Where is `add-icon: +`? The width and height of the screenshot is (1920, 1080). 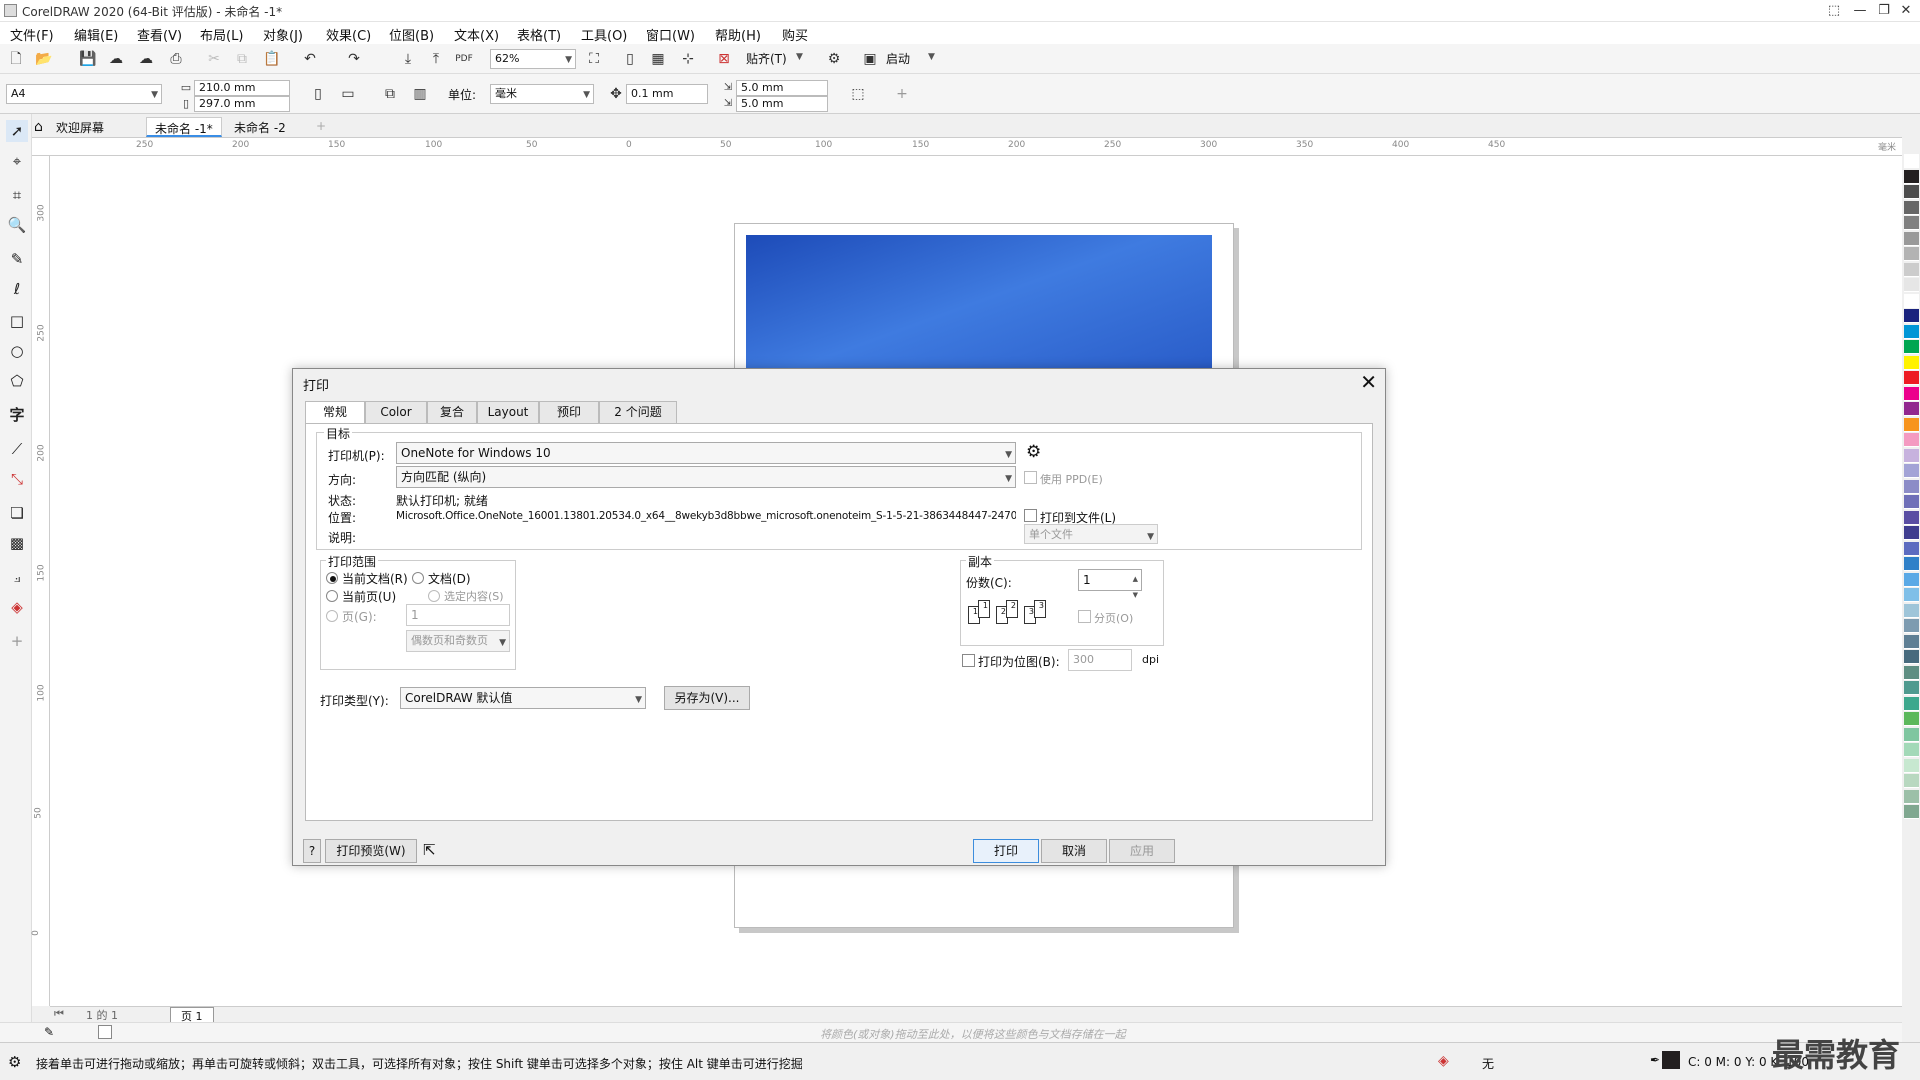 add-icon: + is located at coordinates (902, 94).